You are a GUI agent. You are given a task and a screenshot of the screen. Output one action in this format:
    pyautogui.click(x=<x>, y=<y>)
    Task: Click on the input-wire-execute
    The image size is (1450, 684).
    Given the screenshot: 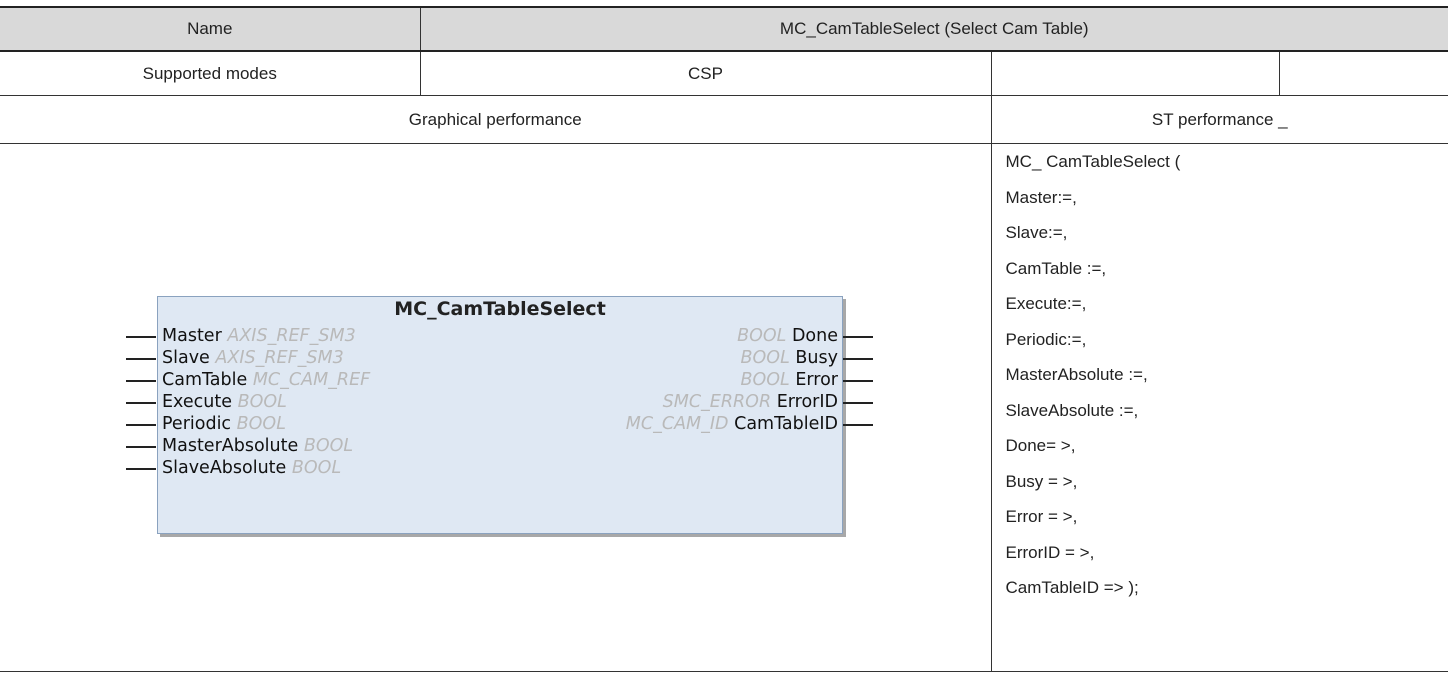 What is the action you would take?
    pyautogui.click(x=141, y=403)
    